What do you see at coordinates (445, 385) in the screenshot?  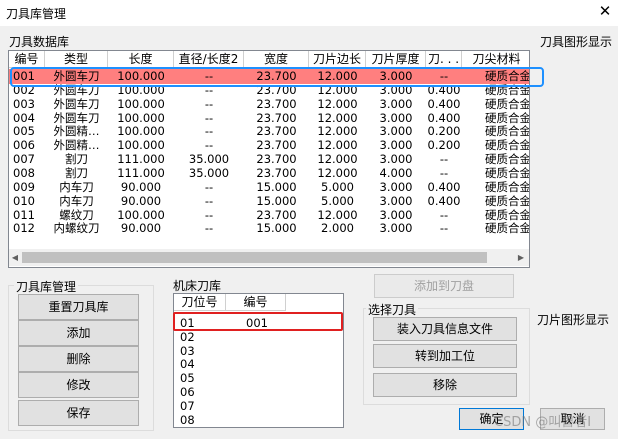 I see `remove-button: 移除` at bounding box center [445, 385].